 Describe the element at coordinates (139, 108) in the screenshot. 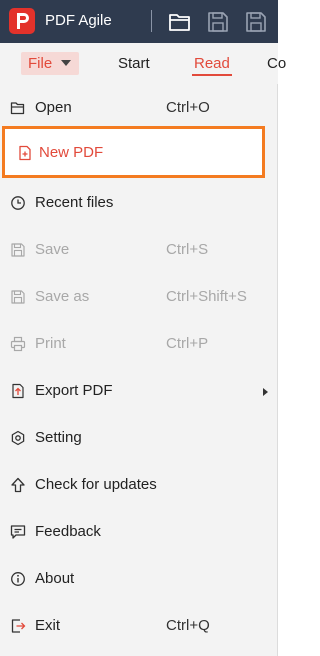

I see `menu-item-open: Open Ctrl+O` at that location.